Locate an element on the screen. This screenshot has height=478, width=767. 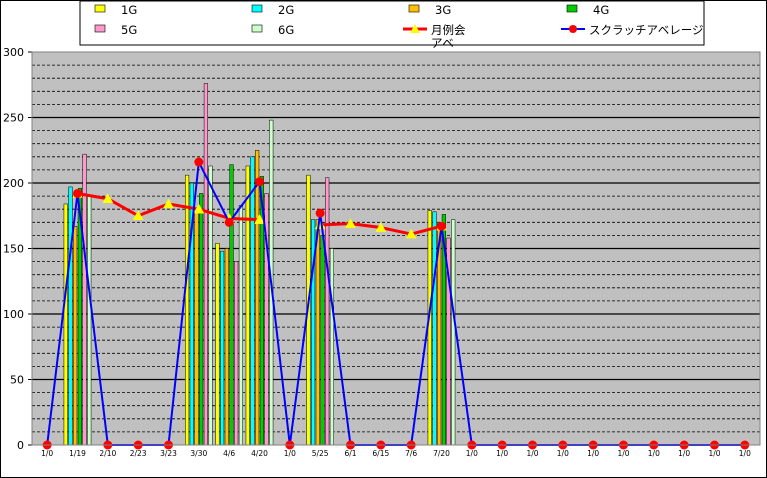
legend-marker is located at coordinates (573, 29).